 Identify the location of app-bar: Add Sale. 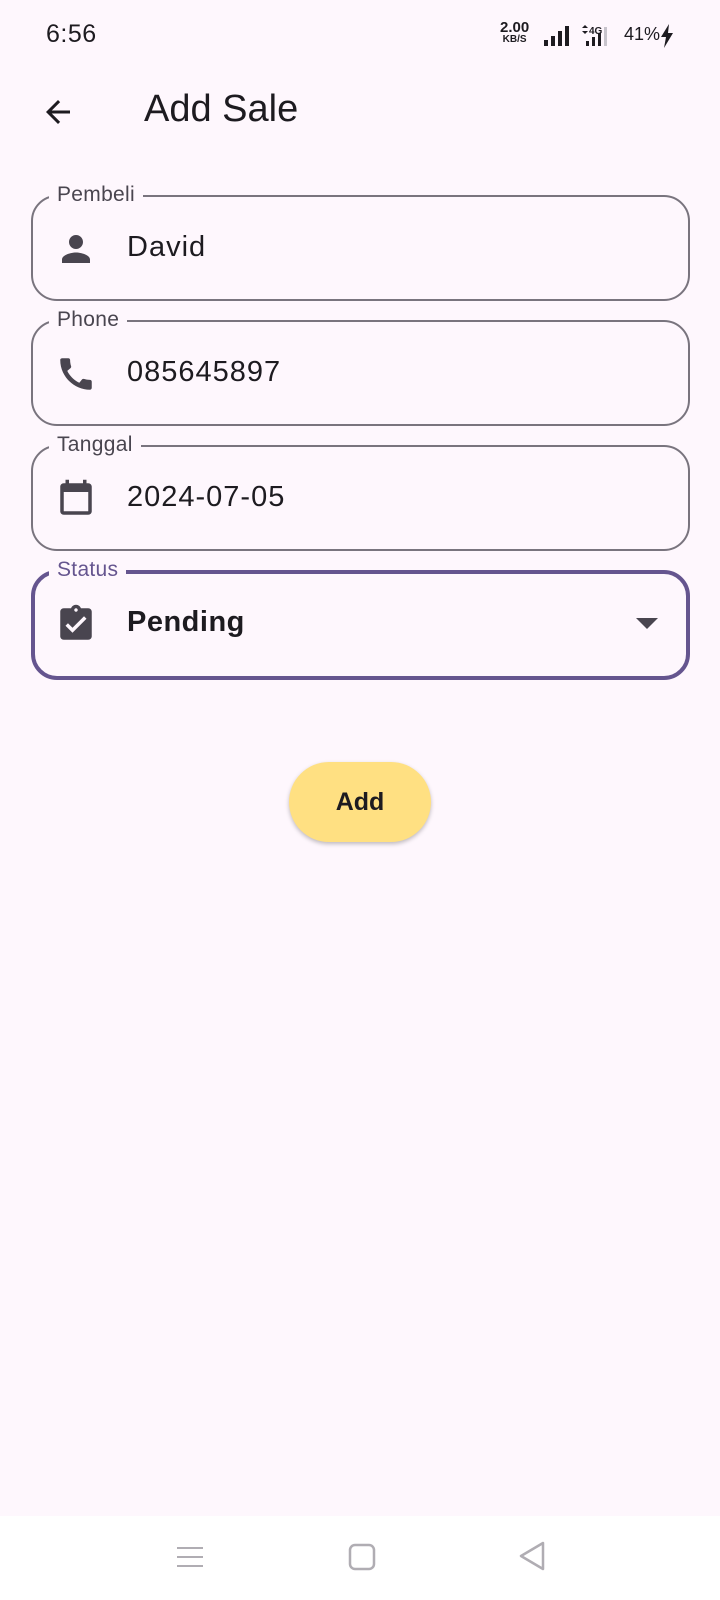
(360, 112).